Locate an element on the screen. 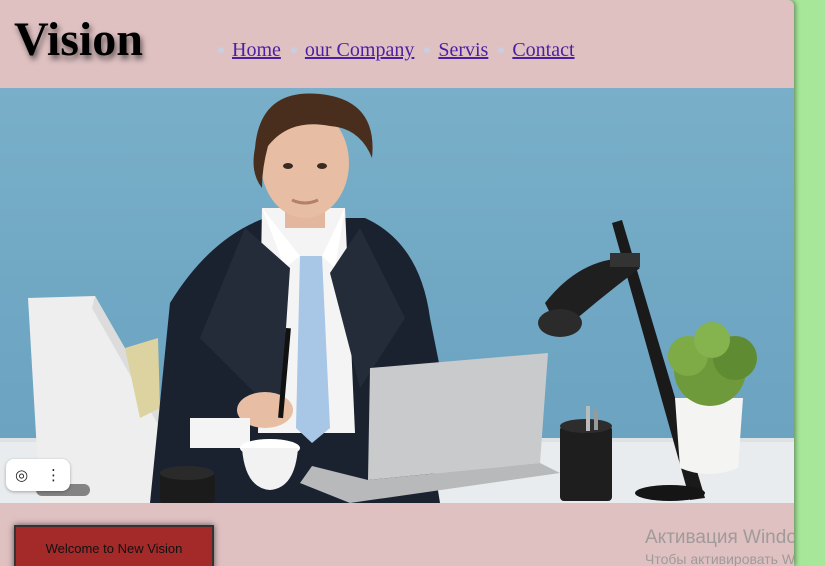 The width and height of the screenshot is (825, 566). activation-subtitle: Чтобы активировать Windows is located at coordinates (719, 558).